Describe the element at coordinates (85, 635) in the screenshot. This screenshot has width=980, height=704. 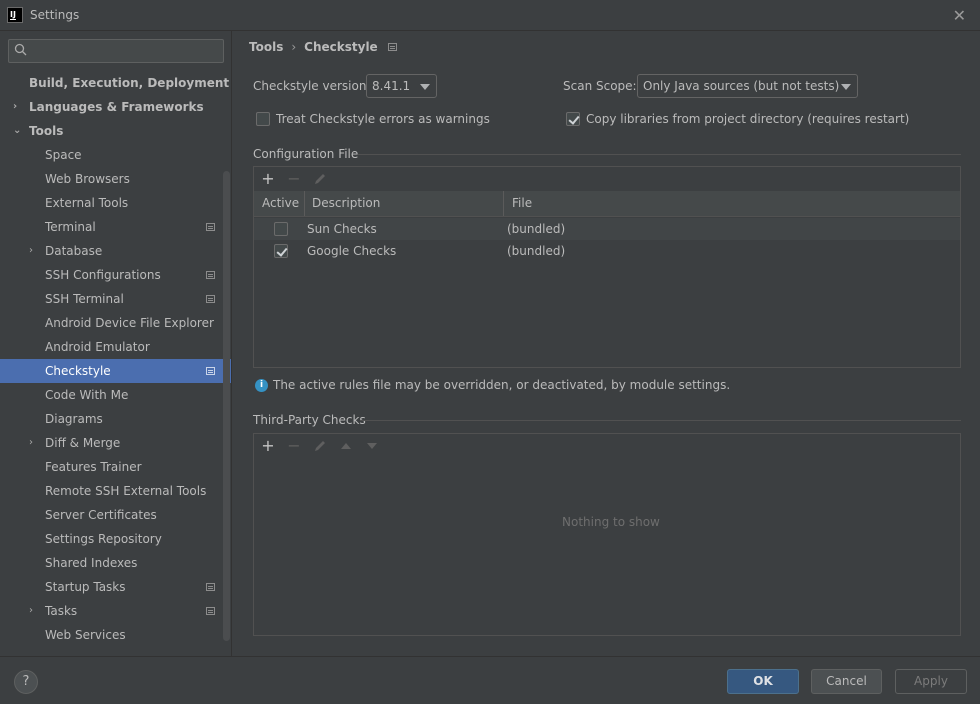
I see `sidebar-item-label: Web Services` at that location.